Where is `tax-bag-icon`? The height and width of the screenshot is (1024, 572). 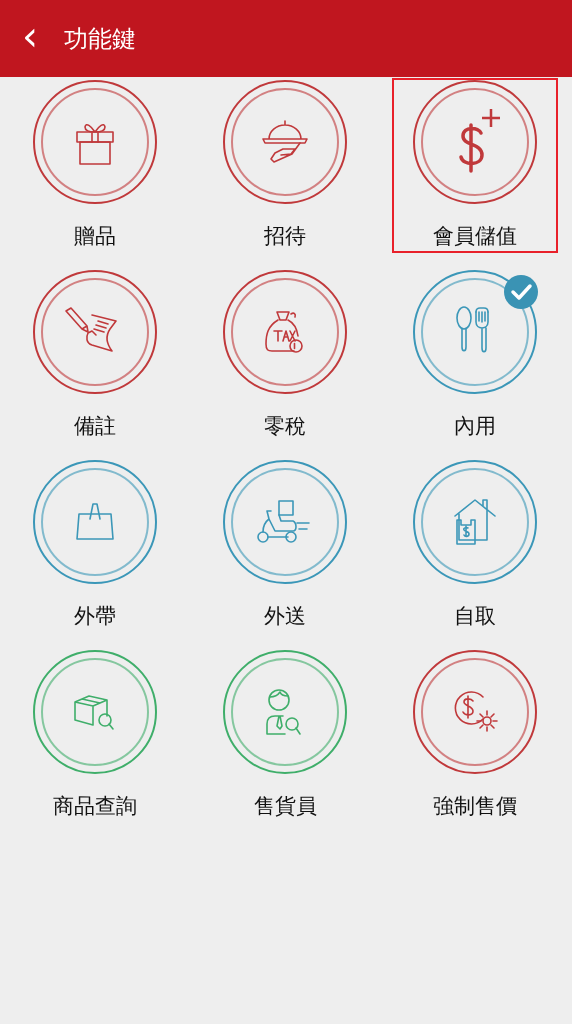 tax-bag-icon is located at coordinates (285, 332).